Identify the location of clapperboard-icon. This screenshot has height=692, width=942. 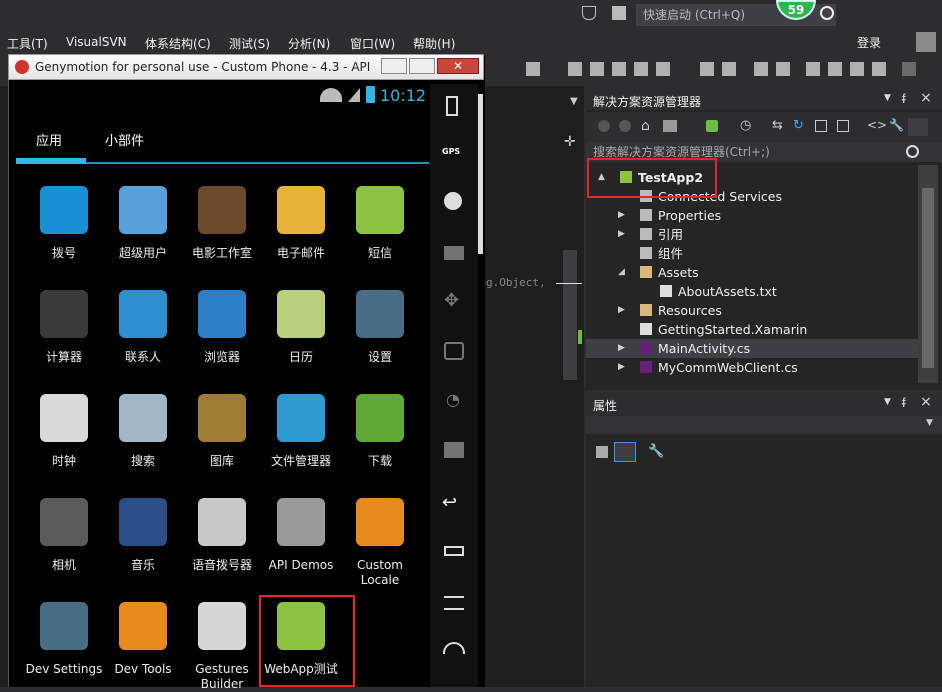
(454, 253).